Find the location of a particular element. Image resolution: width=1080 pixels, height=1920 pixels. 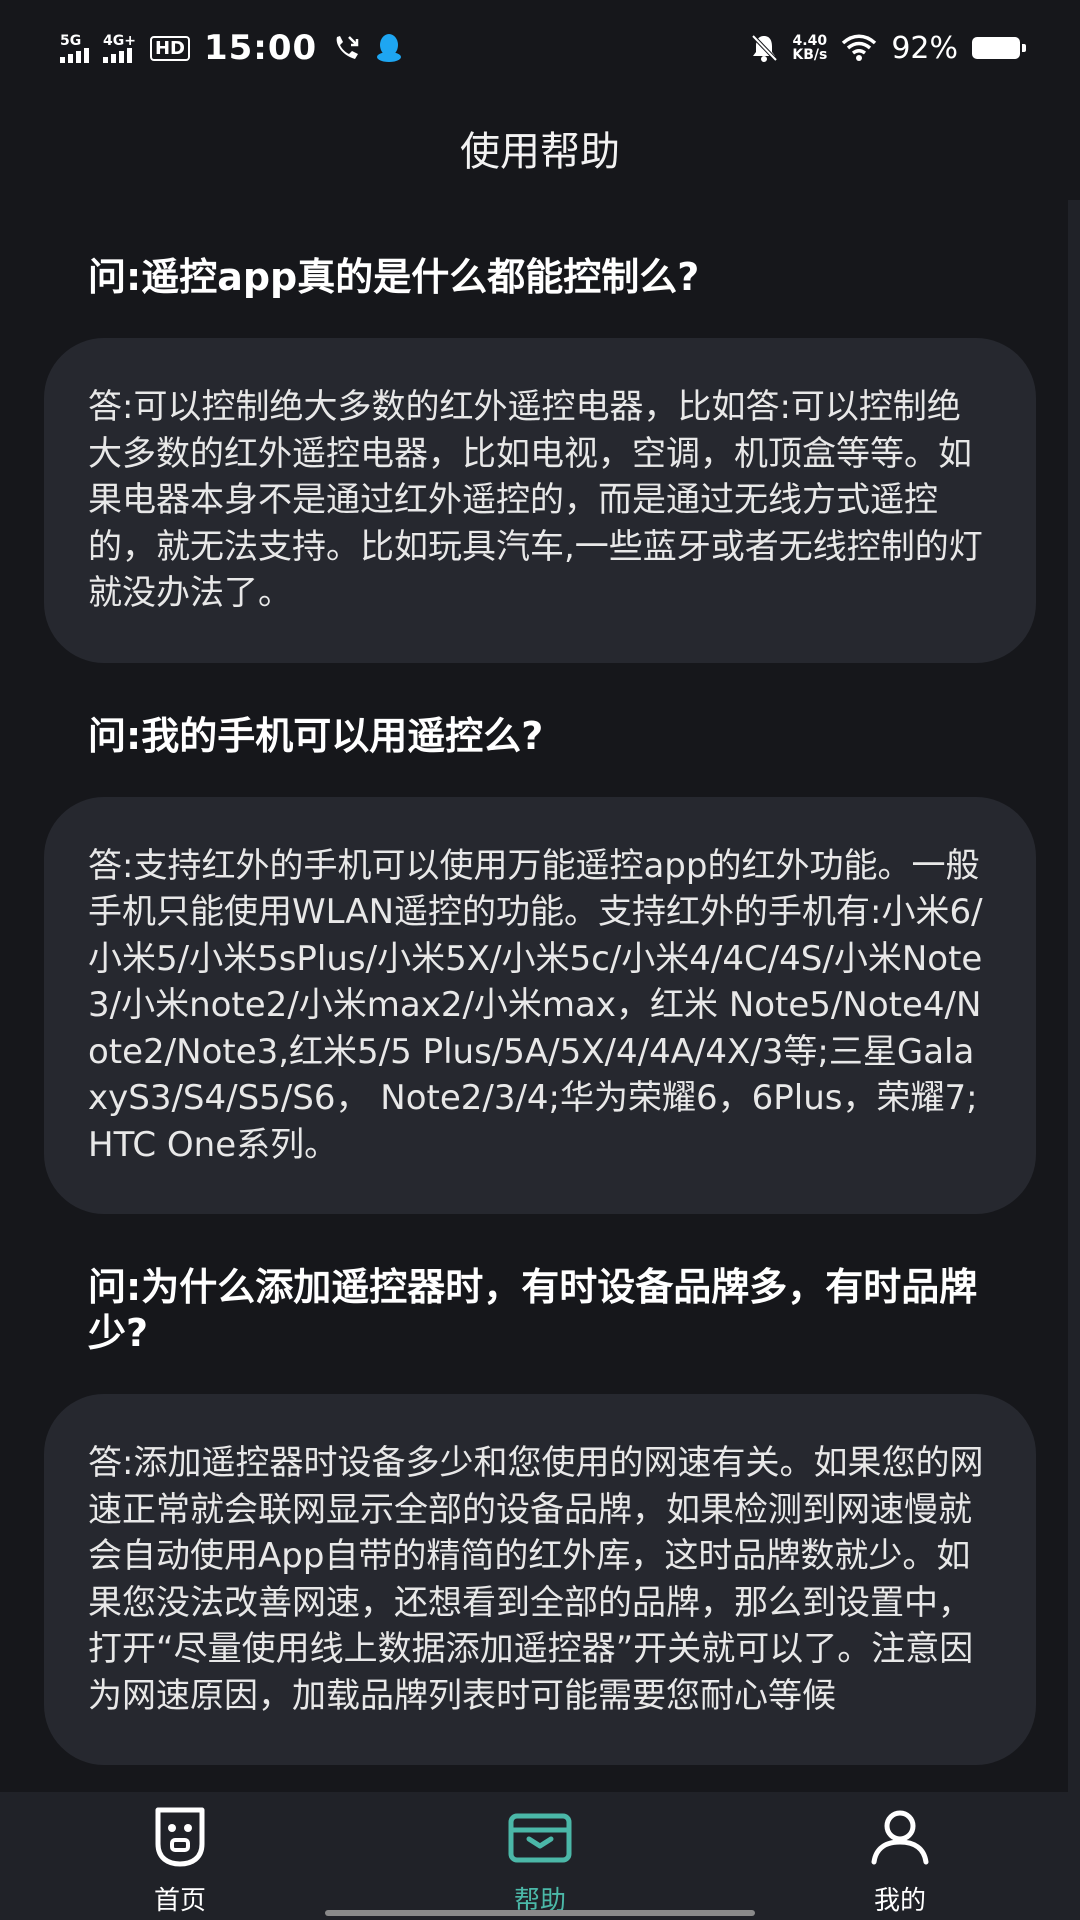

page-title: 使用帮助 is located at coordinates (540, 152).